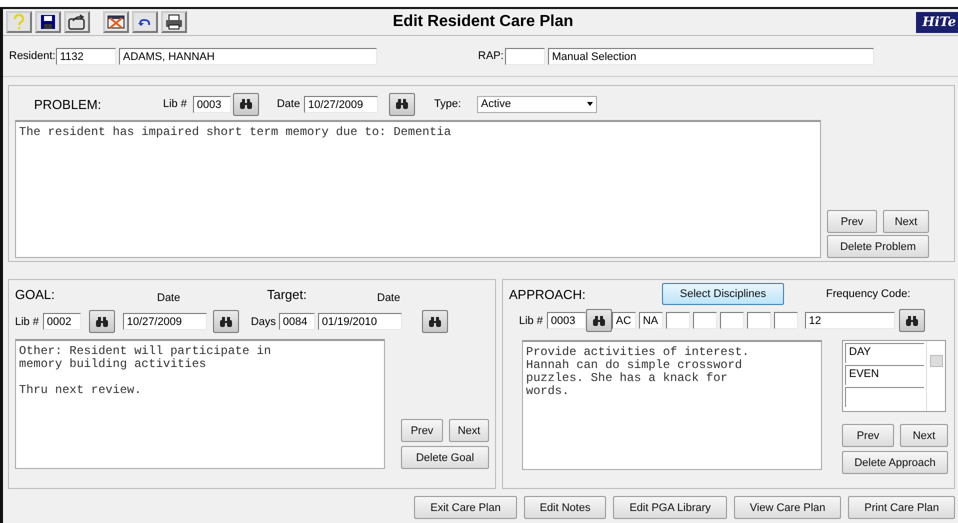 Image resolution: width=958 pixels, height=523 pixels. What do you see at coordinates (465, 507) in the screenshot?
I see `footer-button: Exit Care Plan` at bounding box center [465, 507].